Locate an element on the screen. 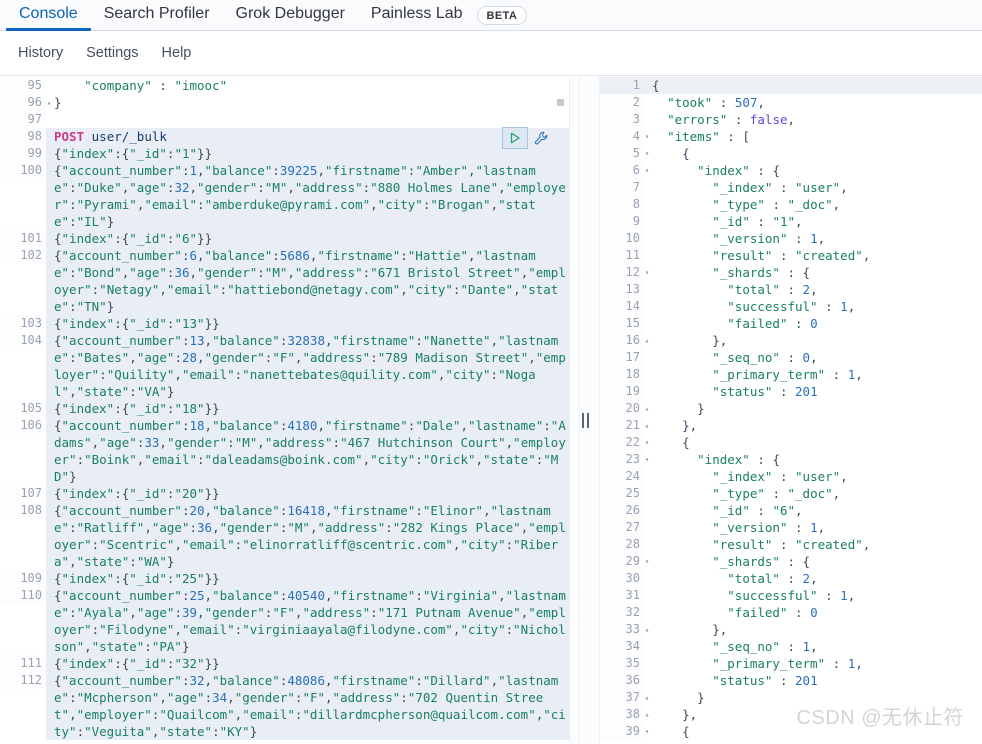 Image resolution: width=982 pixels, height=744 pixels. response-line: 25 "_type" : "_doc", is located at coordinates (791, 493).